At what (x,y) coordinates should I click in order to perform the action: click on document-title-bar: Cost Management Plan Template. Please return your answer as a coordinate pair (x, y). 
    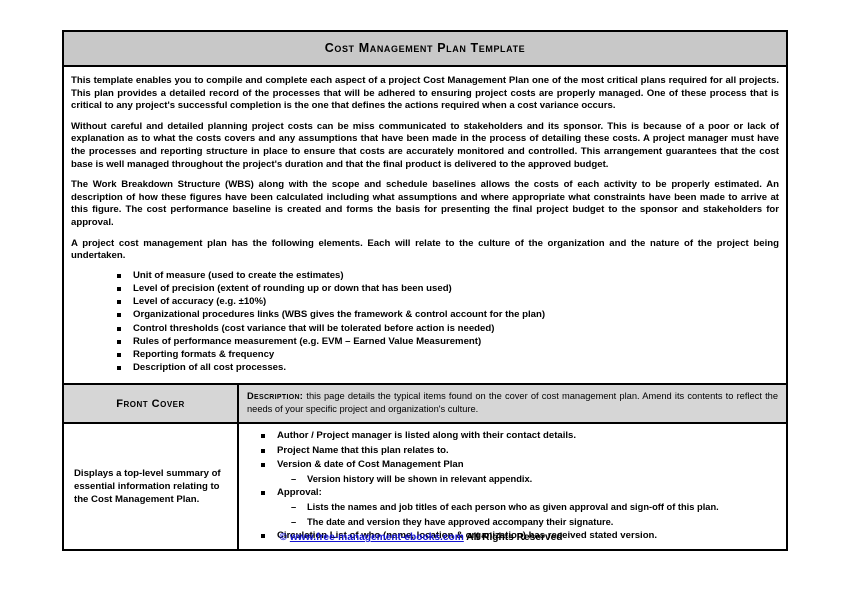
    Looking at the image, I should click on (425, 49).